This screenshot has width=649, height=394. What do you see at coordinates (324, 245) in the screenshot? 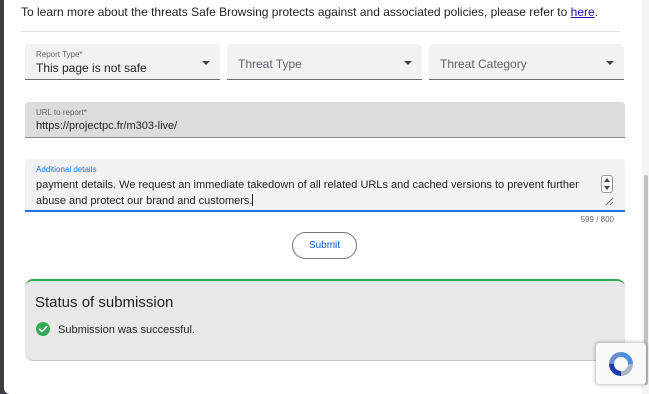
I see `submit-button: Submit` at bounding box center [324, 245].